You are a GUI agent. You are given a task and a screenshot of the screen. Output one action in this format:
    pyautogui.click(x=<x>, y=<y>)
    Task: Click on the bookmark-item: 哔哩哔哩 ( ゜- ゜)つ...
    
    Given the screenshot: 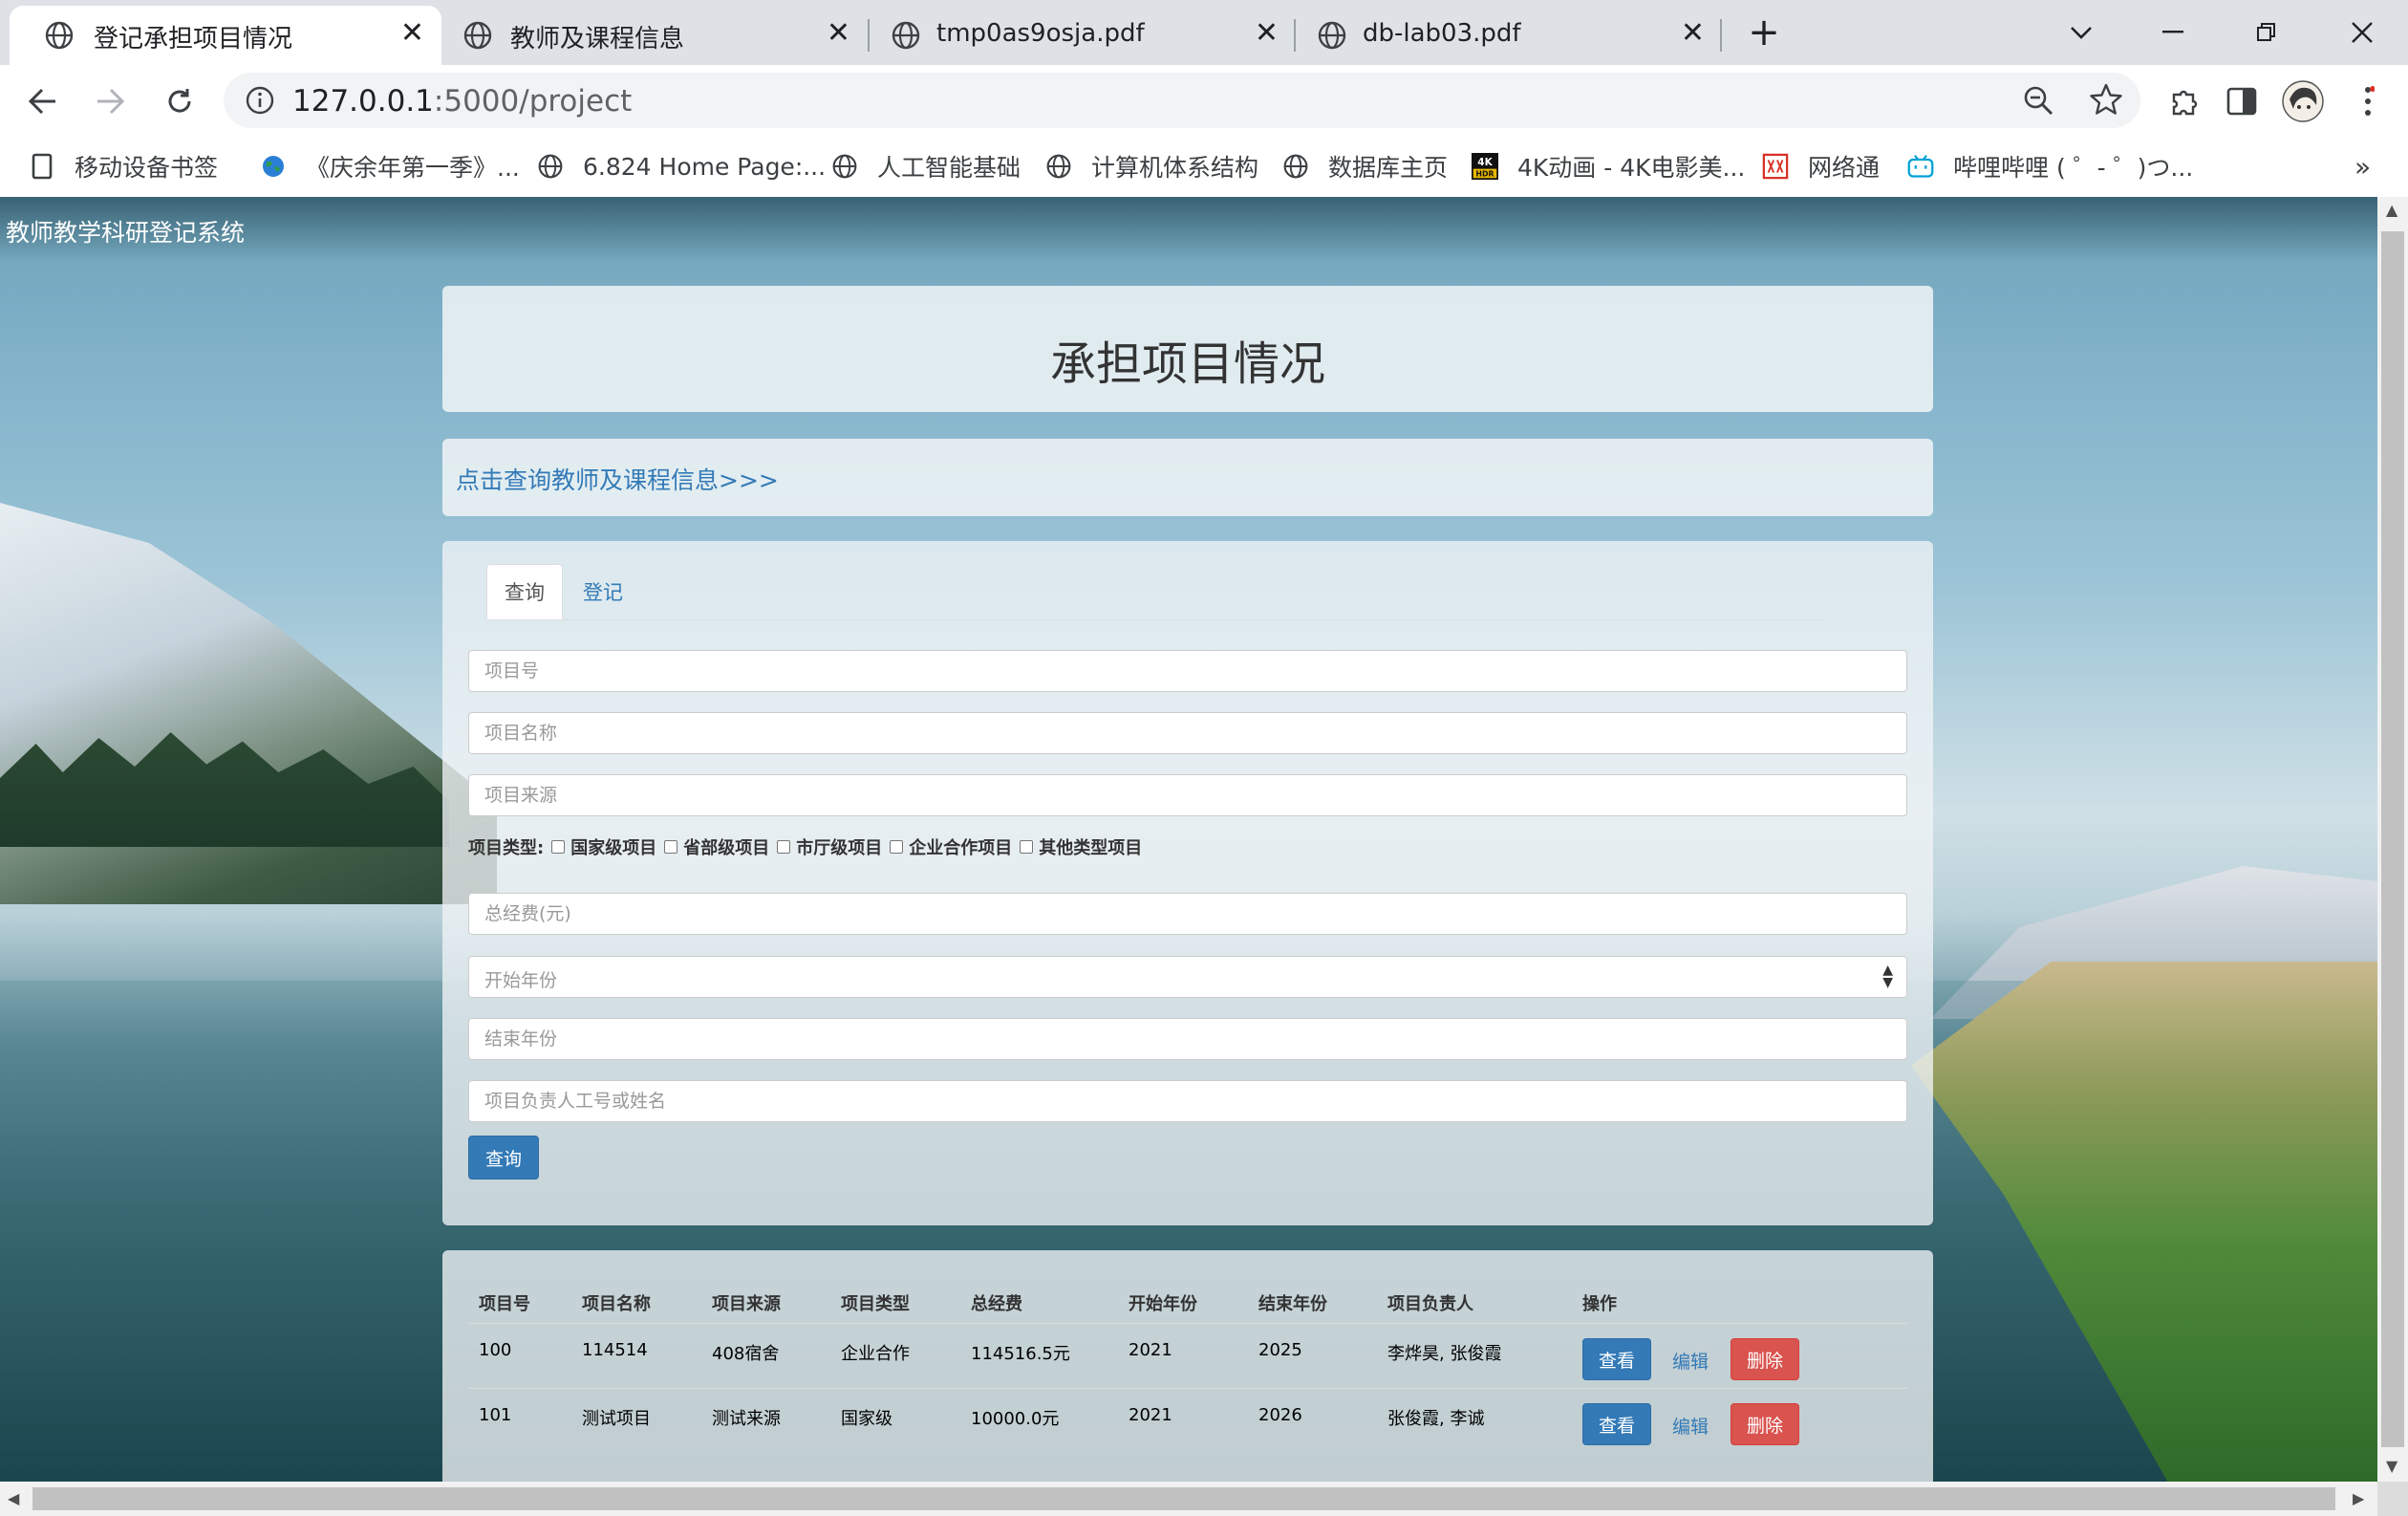 What is the action you would take?
    pyautogui.click(x=2050, y=166)
    